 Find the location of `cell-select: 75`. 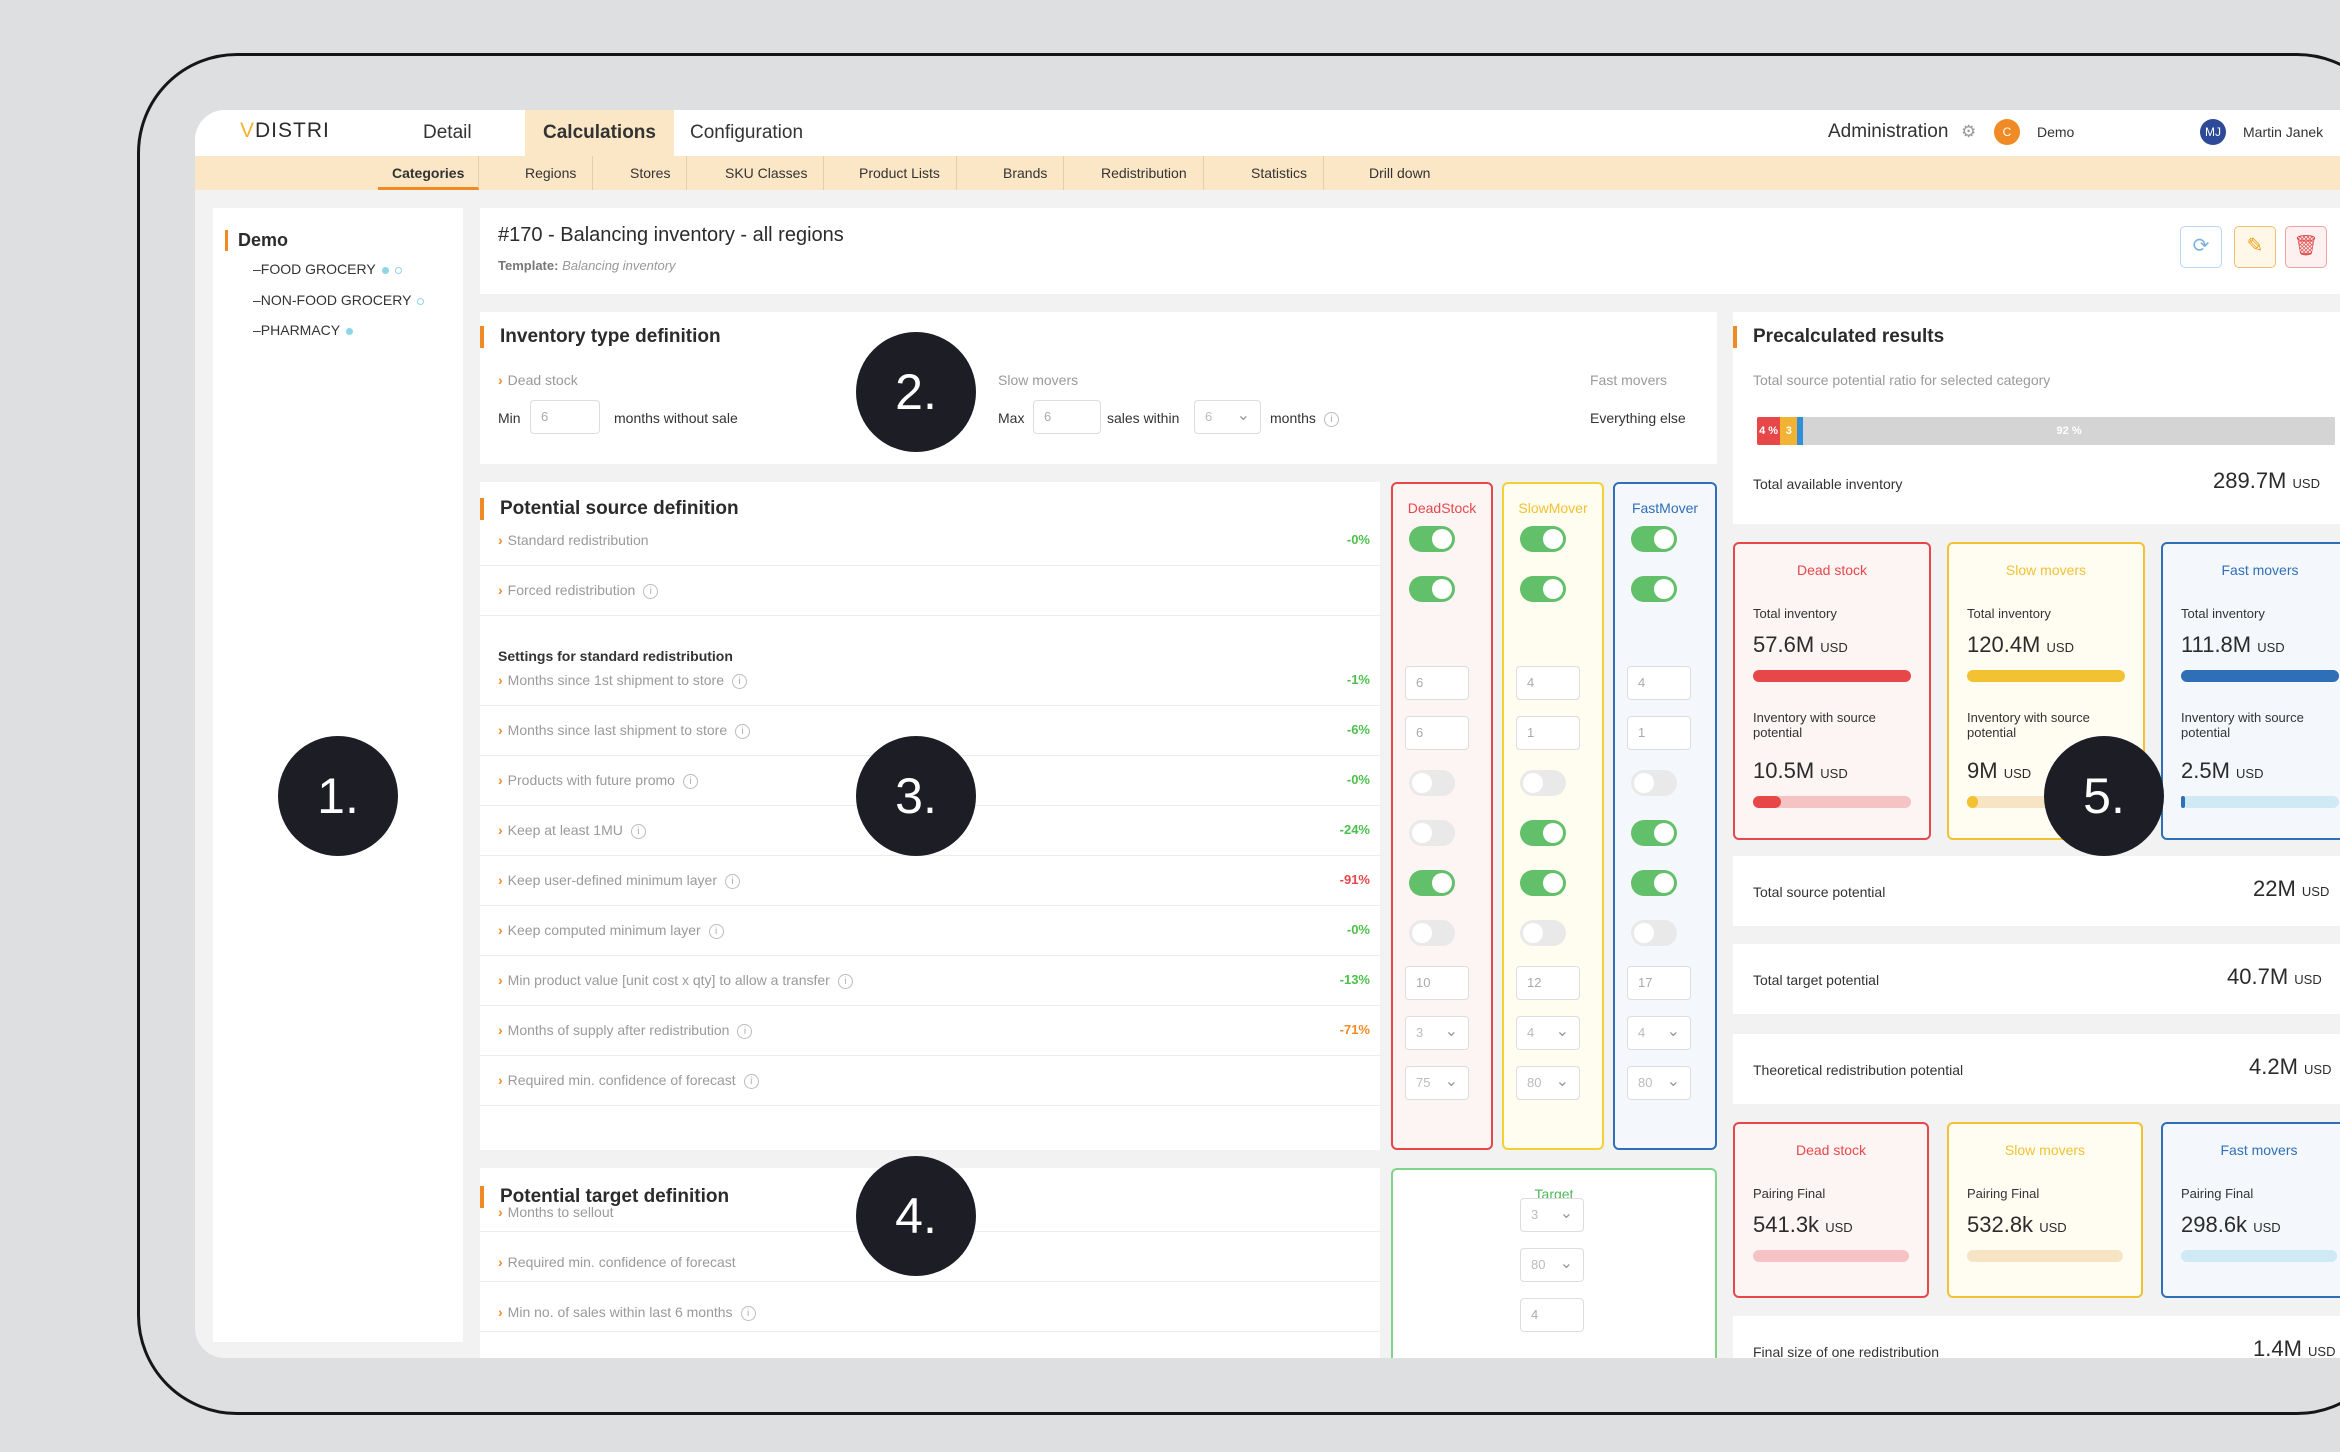

cell-select: 75 is located at coordinates (1437, 1083).